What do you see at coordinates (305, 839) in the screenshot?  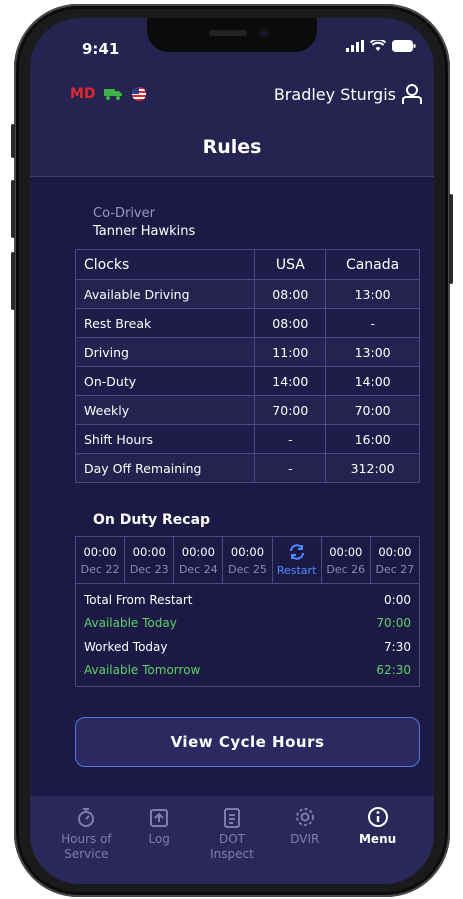 I see `nav-label: DVIR` at bounding box center [305, 839].